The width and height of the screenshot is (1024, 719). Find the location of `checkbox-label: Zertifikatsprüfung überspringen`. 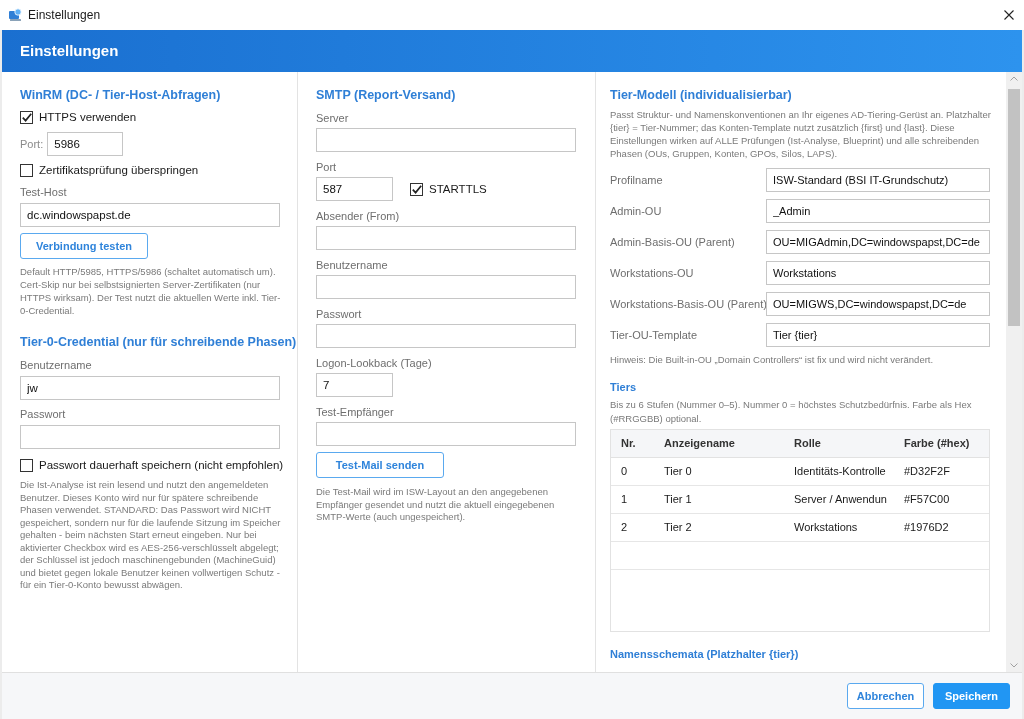

checkbox-label: Zertifikatsprüfung überspringen is located at coordinates (119, 170).